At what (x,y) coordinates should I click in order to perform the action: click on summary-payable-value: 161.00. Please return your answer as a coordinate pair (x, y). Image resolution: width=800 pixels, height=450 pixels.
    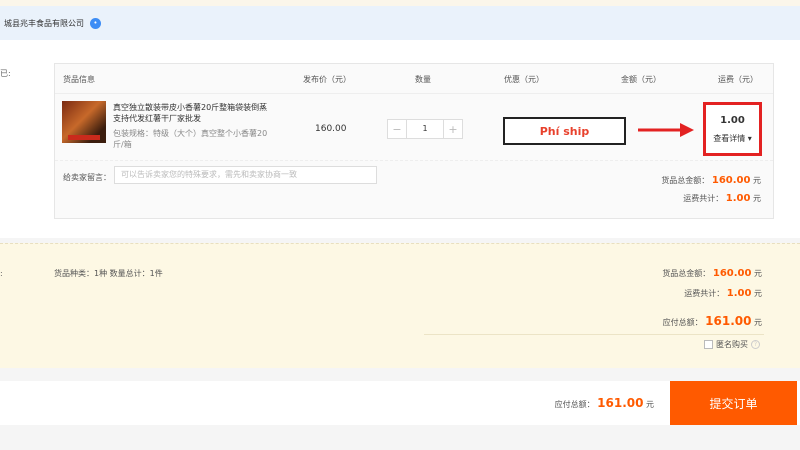
    Looking at the image, I should click on (728, 321).